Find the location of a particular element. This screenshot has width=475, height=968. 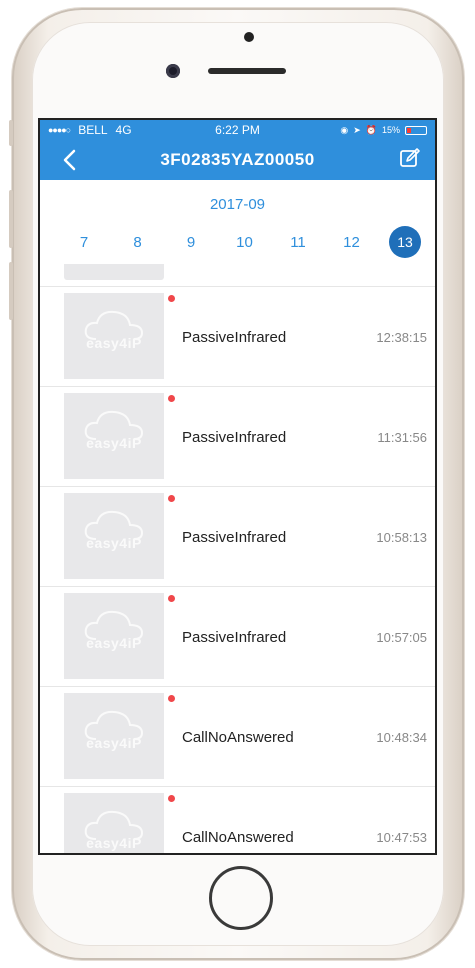

signal-icon: ●●●●○ is located at coordinates (59, 130).